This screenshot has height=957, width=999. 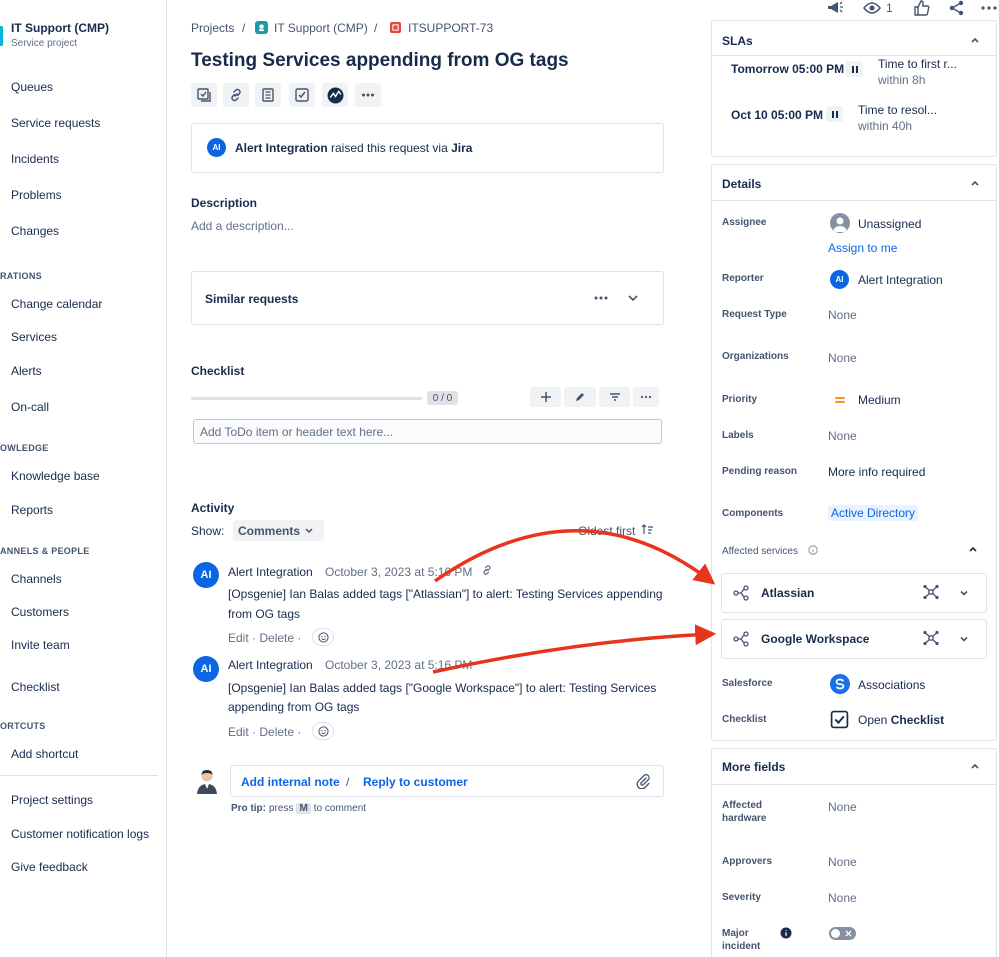 What do you see at coordinates (545, 397) in the screenshot?
I see `checklist-add-button` at bounding box center [545, 397].